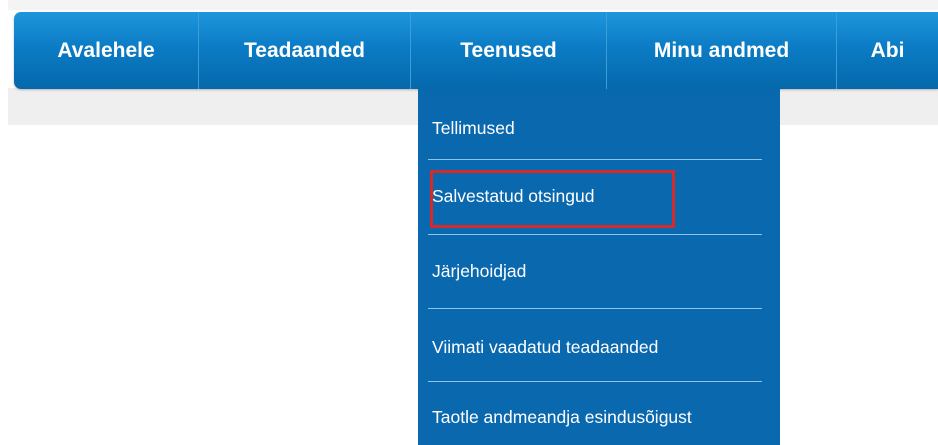 This screenshot has height=445, width=938. Describe the element at coordinates (599, 417) in the screenshot. I see `dropdown-item-taotle-esindusoigust: Taotle andmeandja esindusõigust` at that location.